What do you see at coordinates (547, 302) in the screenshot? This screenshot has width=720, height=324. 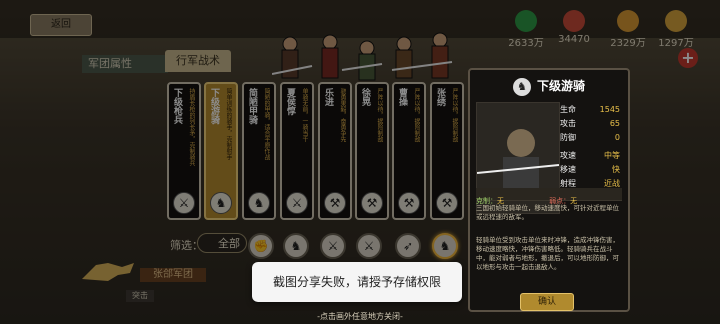 I see `confirm-button: 确认` at bounding box center [547, 302].